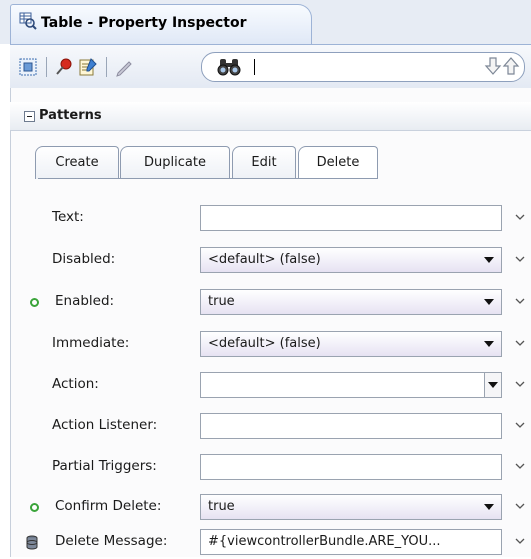  Describe the element at coordinates (75, 384) in the screenshot. I see `property-label: Action:` at that location.